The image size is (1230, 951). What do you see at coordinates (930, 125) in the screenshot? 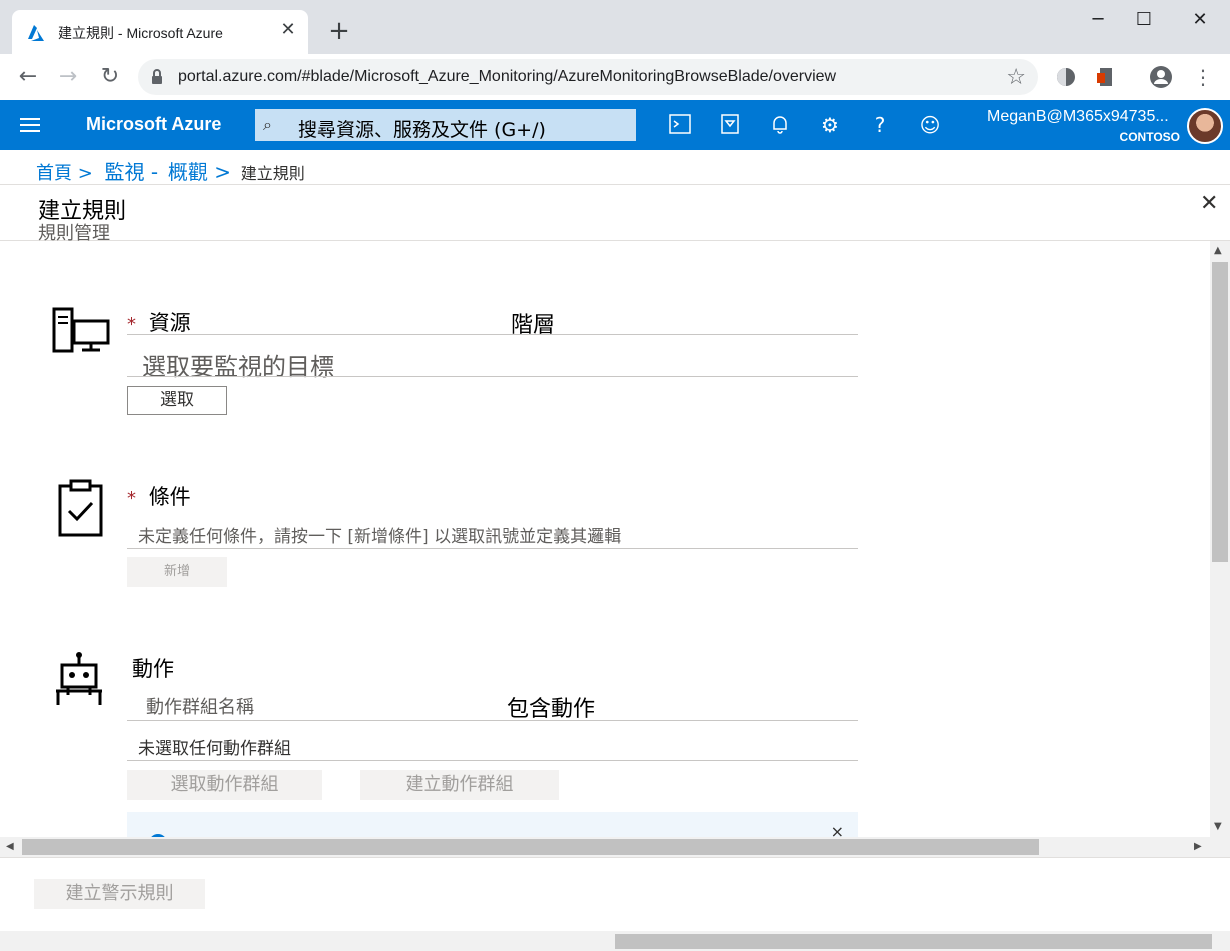
I see `feedback-smiley-icon: ☺` at bounding box center [930, 125].